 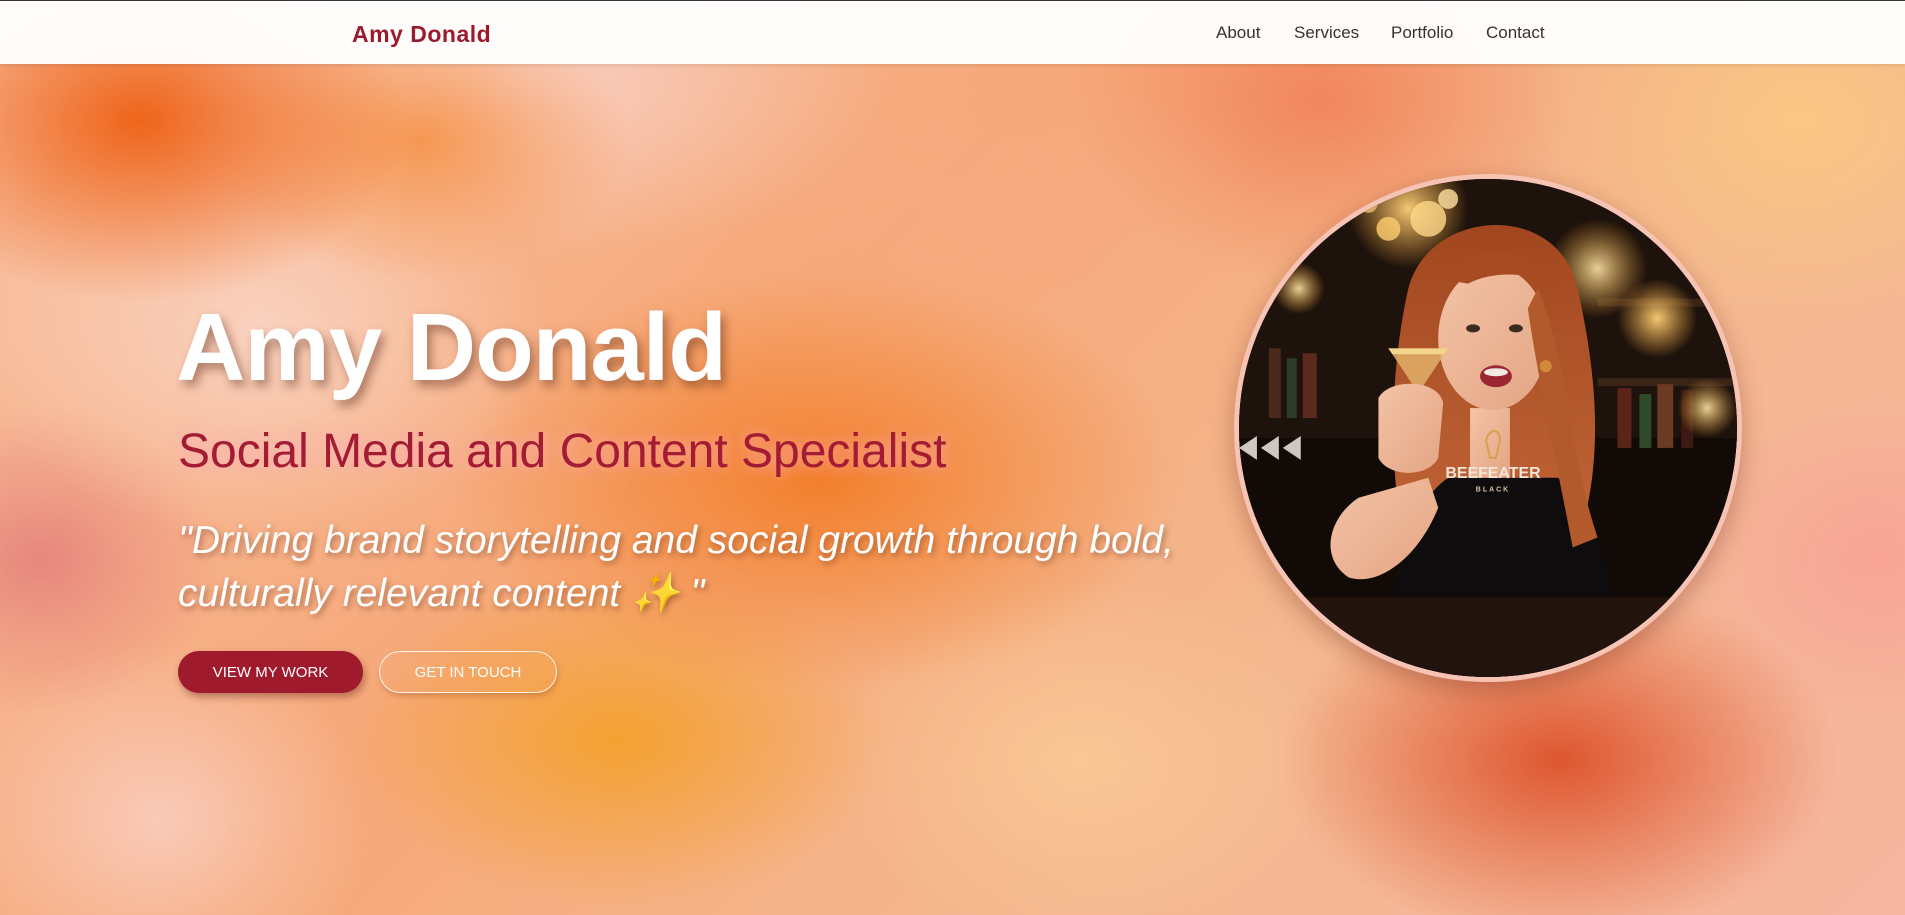 I want to click on hero-role: Social Media and Content Specialist, so click(x=562, y=451).